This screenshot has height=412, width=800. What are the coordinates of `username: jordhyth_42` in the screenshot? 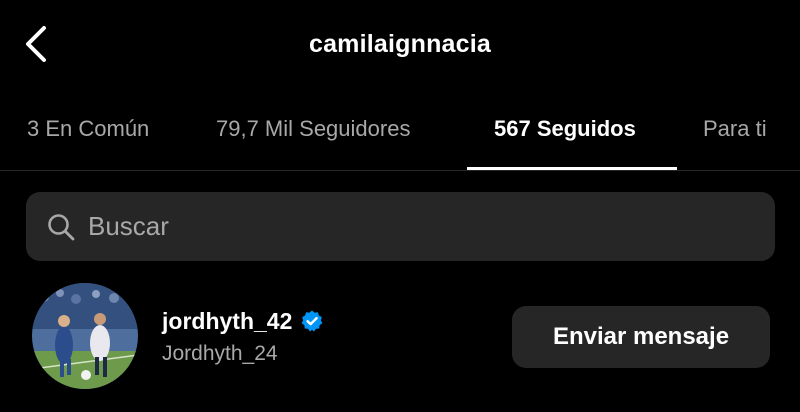 It's located at (227, 321).